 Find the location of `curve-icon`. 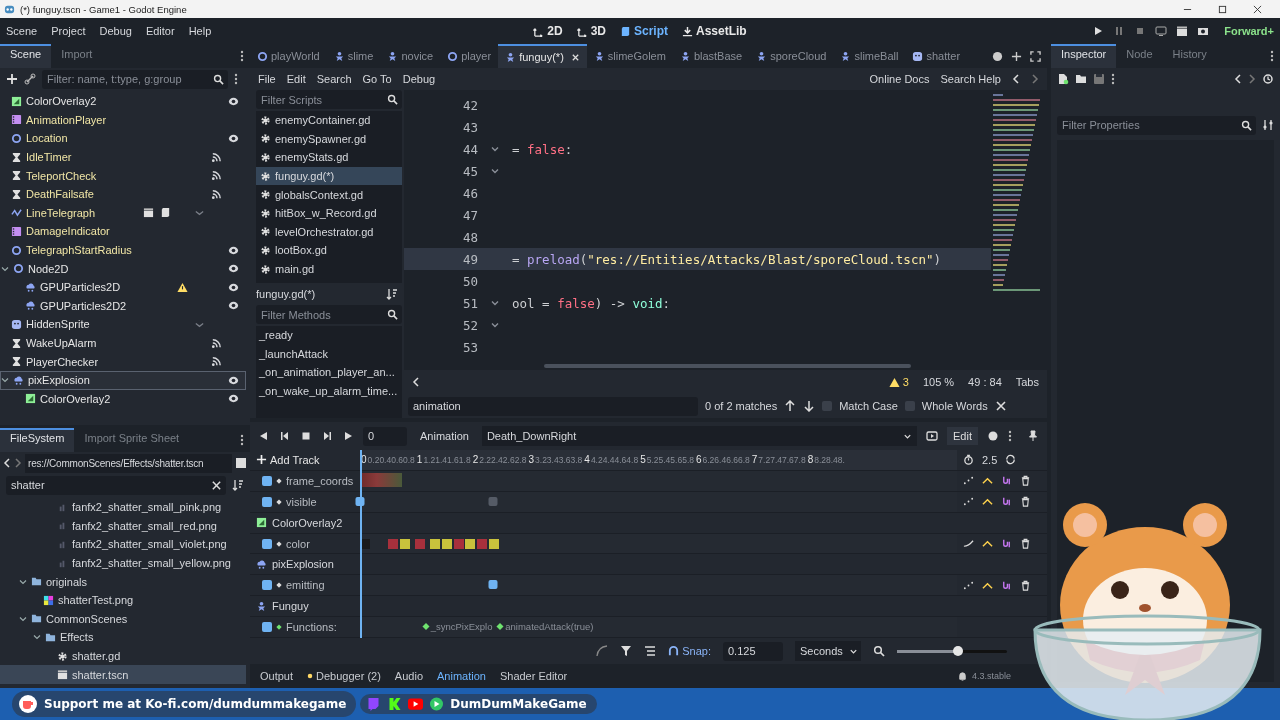

curve-icon is located at coordinates (968, 543).